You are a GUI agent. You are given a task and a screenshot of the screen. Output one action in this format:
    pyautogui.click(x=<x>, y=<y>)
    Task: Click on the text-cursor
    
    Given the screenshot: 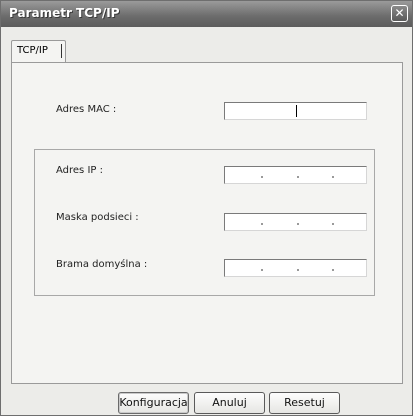 What is the action you would take?
    pyautogui.click(x=296, y=111)
    